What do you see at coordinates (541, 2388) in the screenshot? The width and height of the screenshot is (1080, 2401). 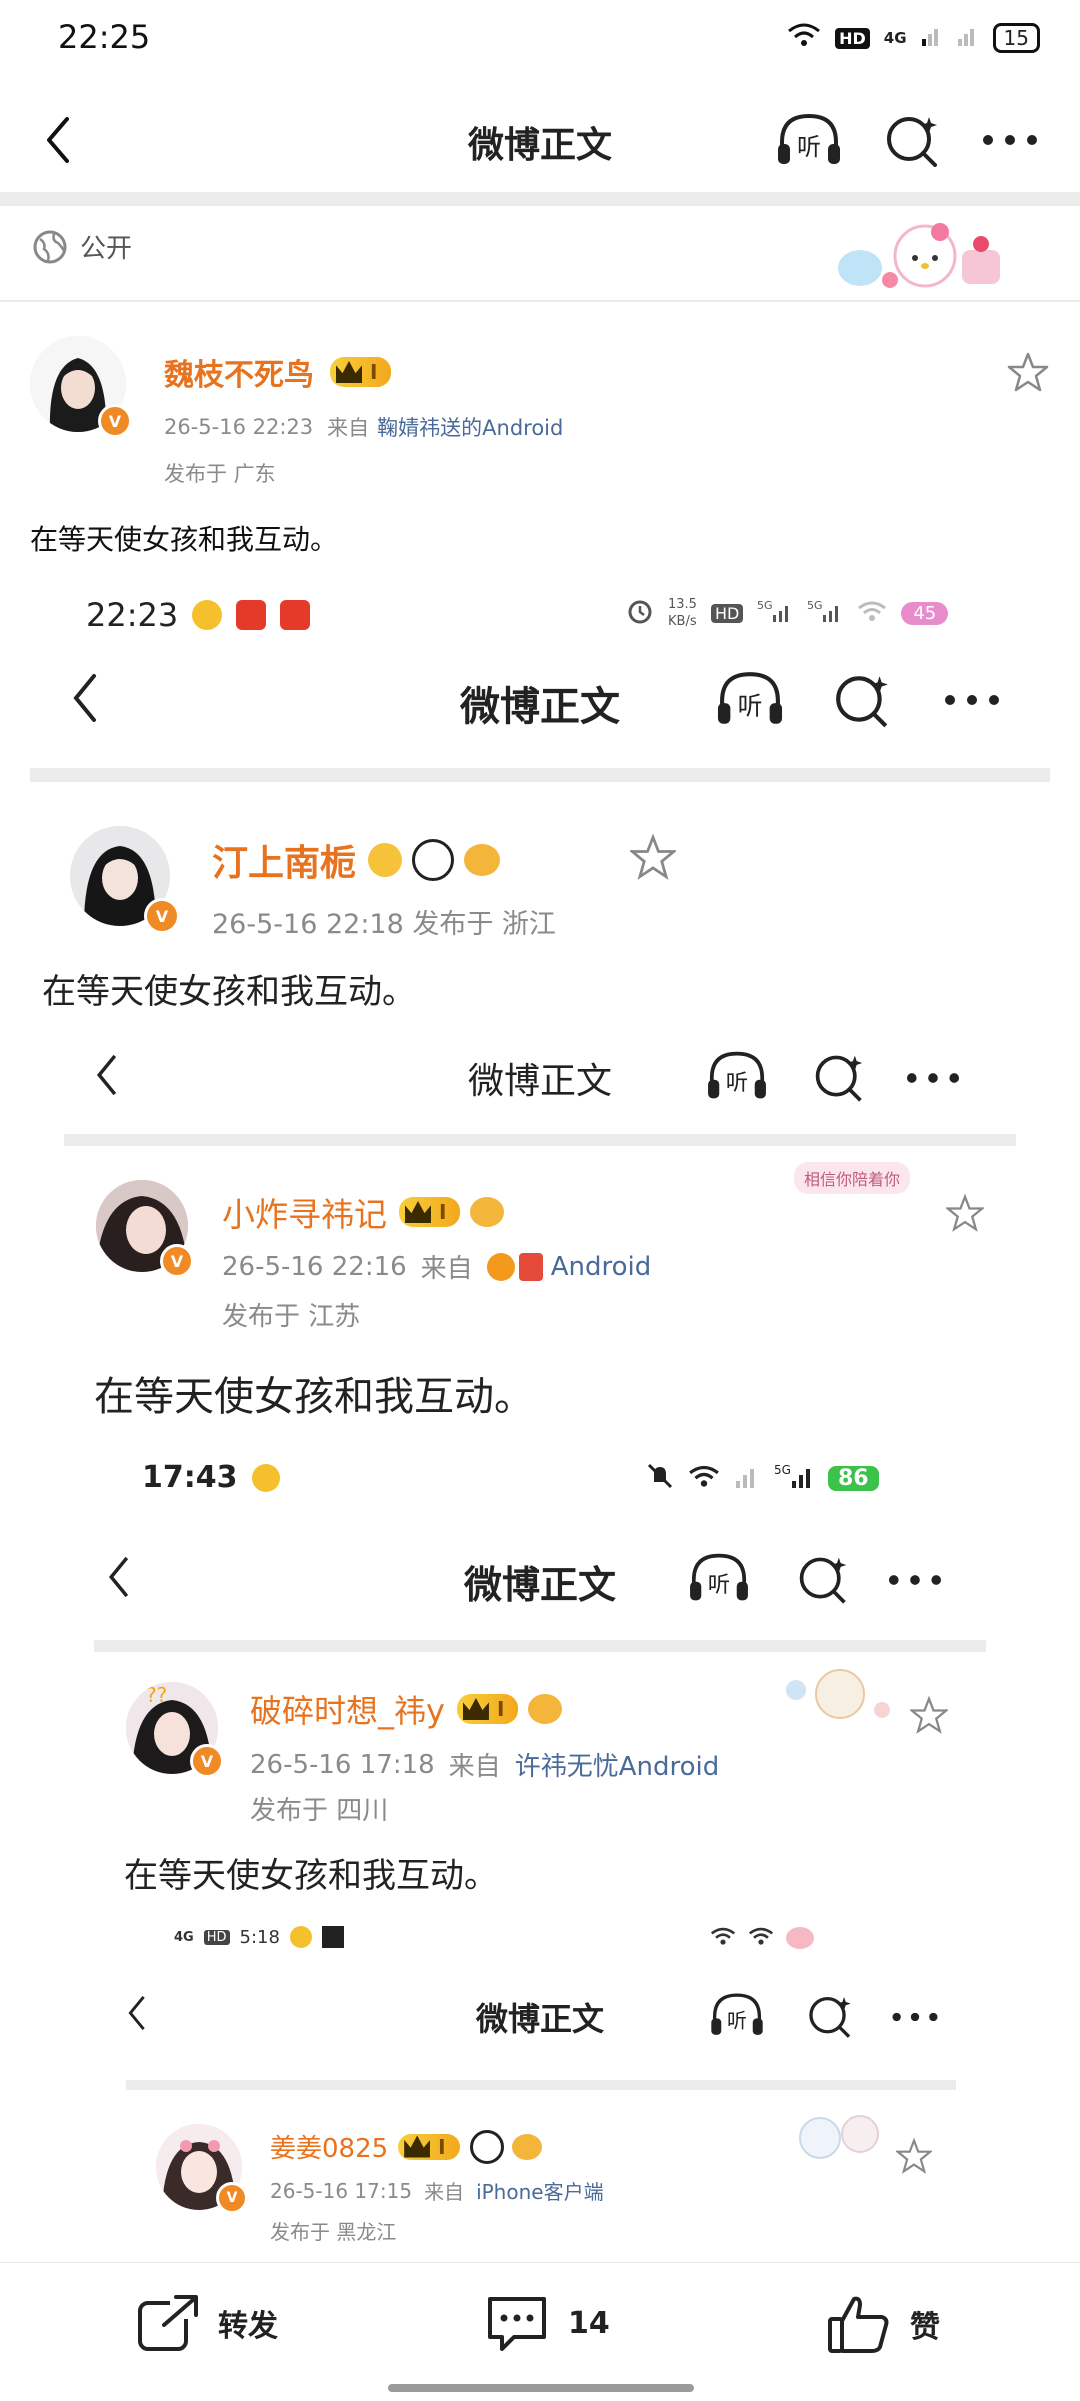 I see `home-indicator` at bounding box center [541, 2388].